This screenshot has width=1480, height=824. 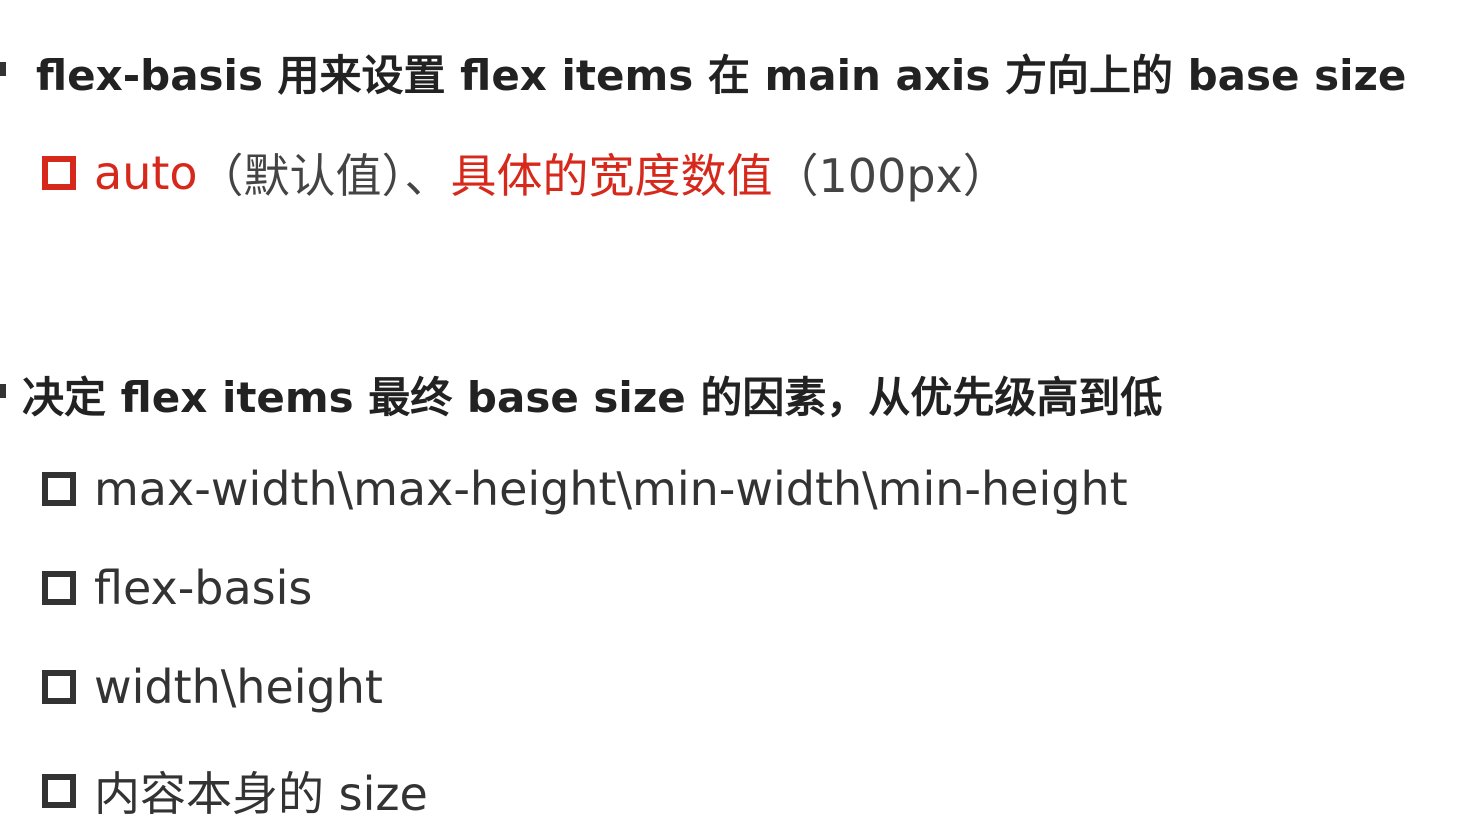 What do you see at coordinates (203, 588) in the screenshot?
I see `factor-label: flex-basis` at bounding box center [203, 588].